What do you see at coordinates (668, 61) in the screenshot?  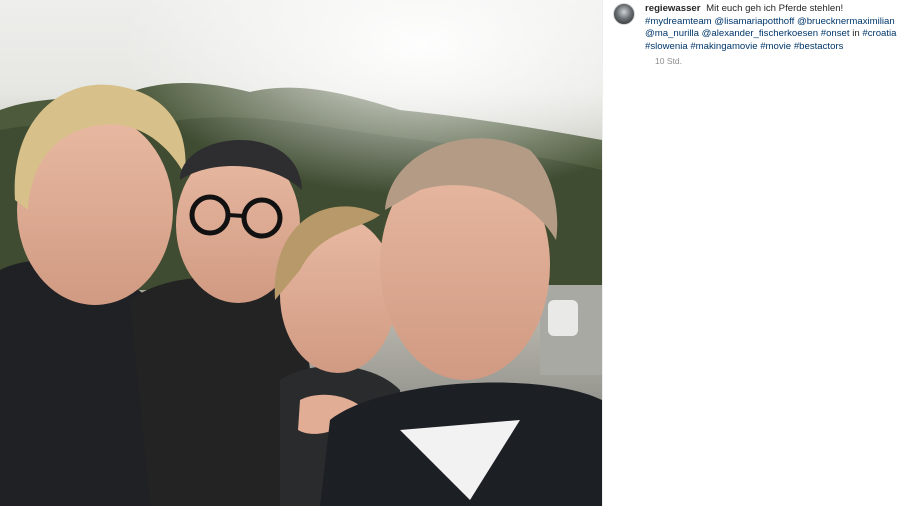 I see `post-timestamp: 10 Std.` at bounding box center [668, 61].